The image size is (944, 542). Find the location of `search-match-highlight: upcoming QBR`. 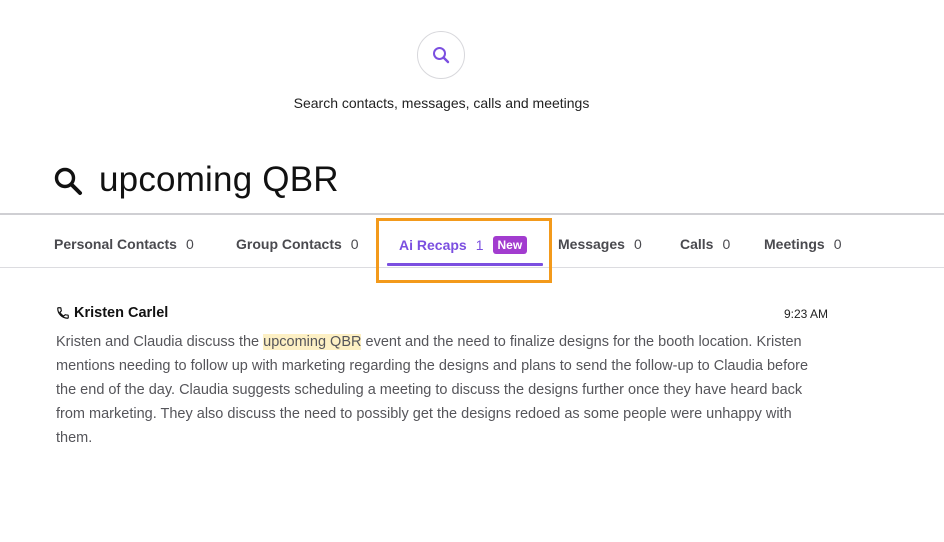

search-match-highlight: upcoming QBR is located at coordinates (312, 342).